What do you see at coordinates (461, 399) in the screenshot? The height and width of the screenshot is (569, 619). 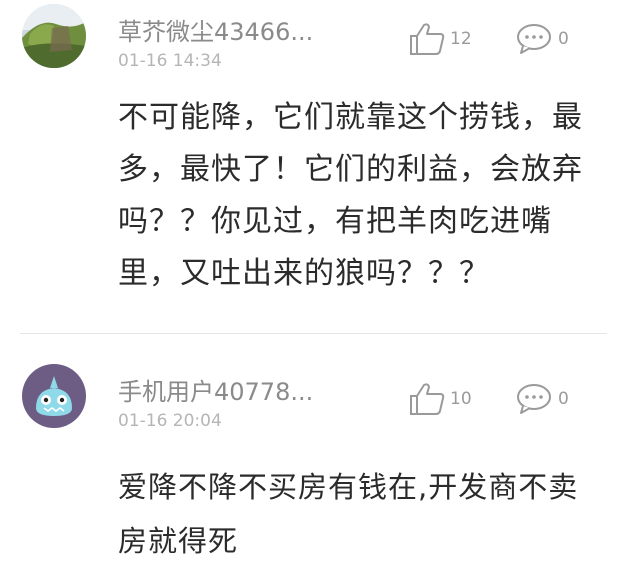 I see `like-count: 10` at bounding box center [461, 399].